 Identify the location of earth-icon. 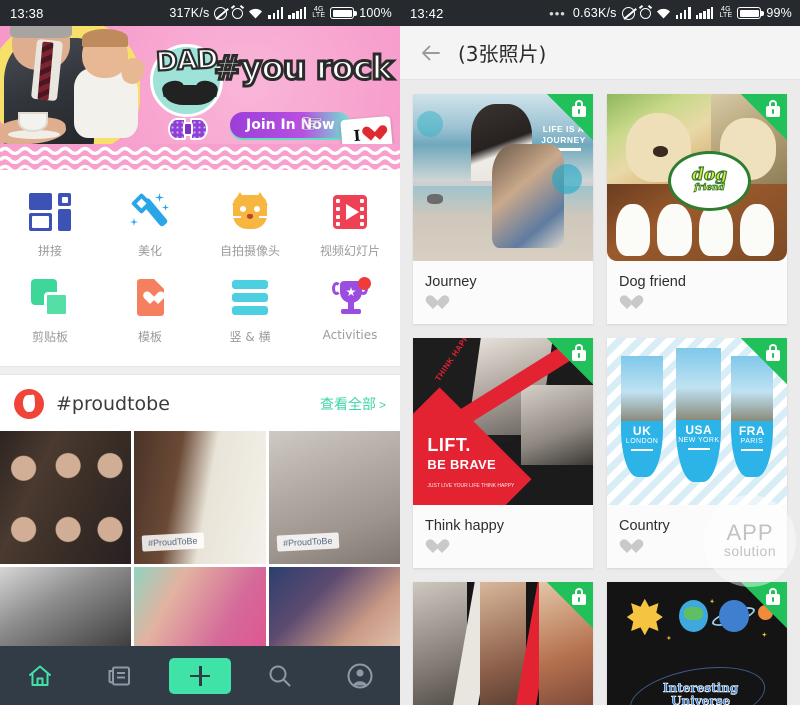
(693, 616).